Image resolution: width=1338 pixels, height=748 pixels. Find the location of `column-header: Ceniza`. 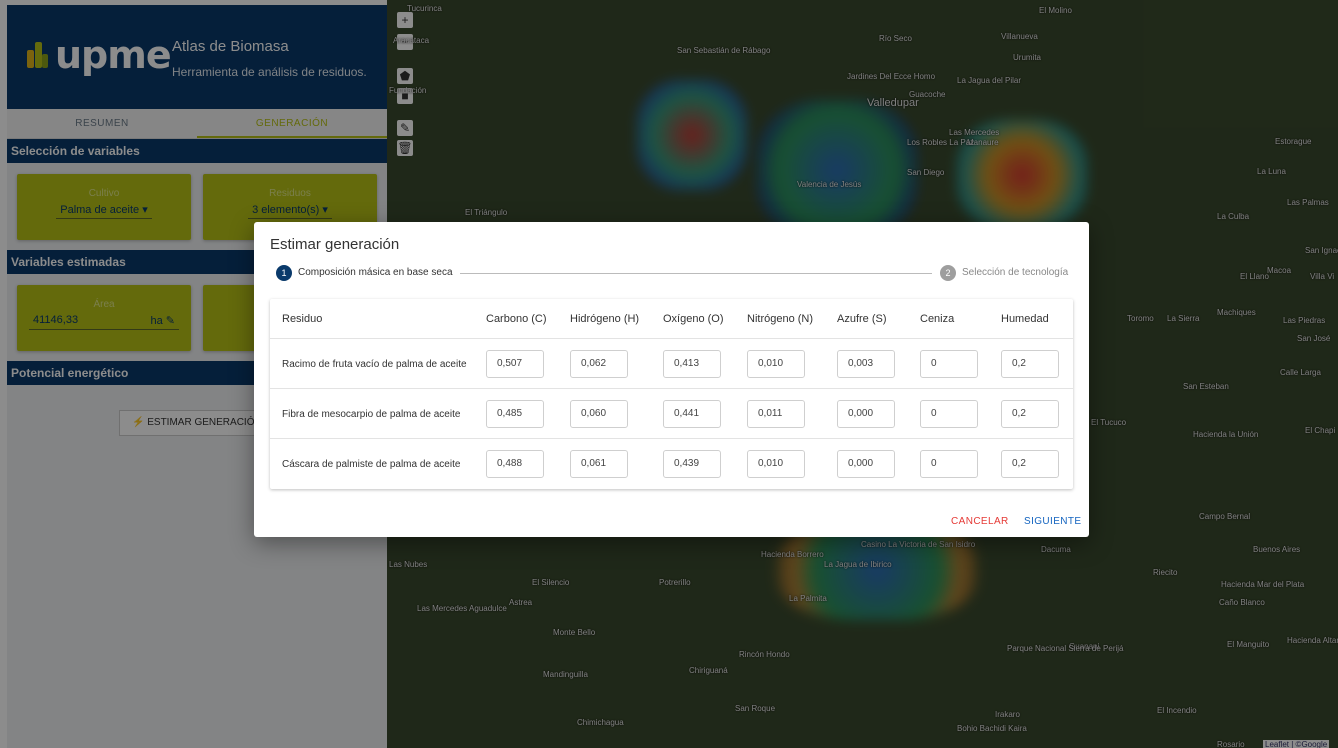

column-header: Ceniza is located at coordinates (937, 319).